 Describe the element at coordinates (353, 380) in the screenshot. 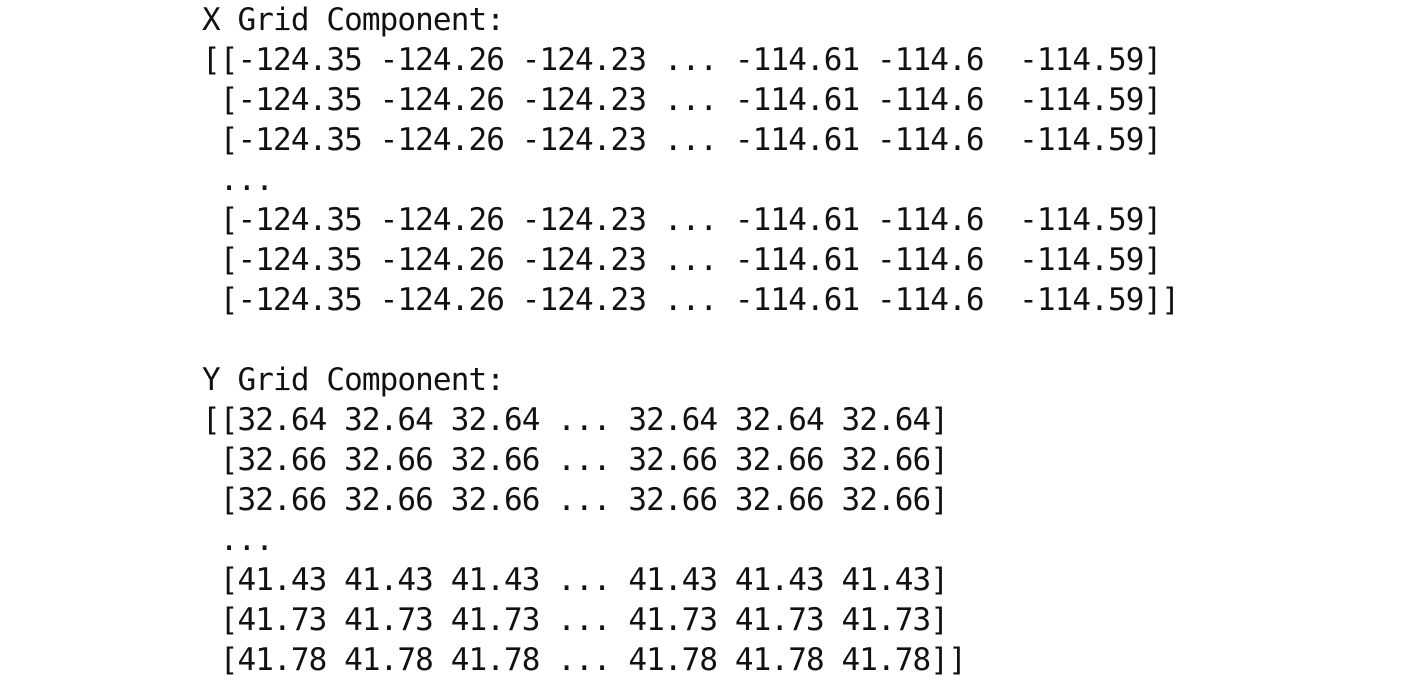

I see `y-grid-heading: Y Grid Component:` at that location.